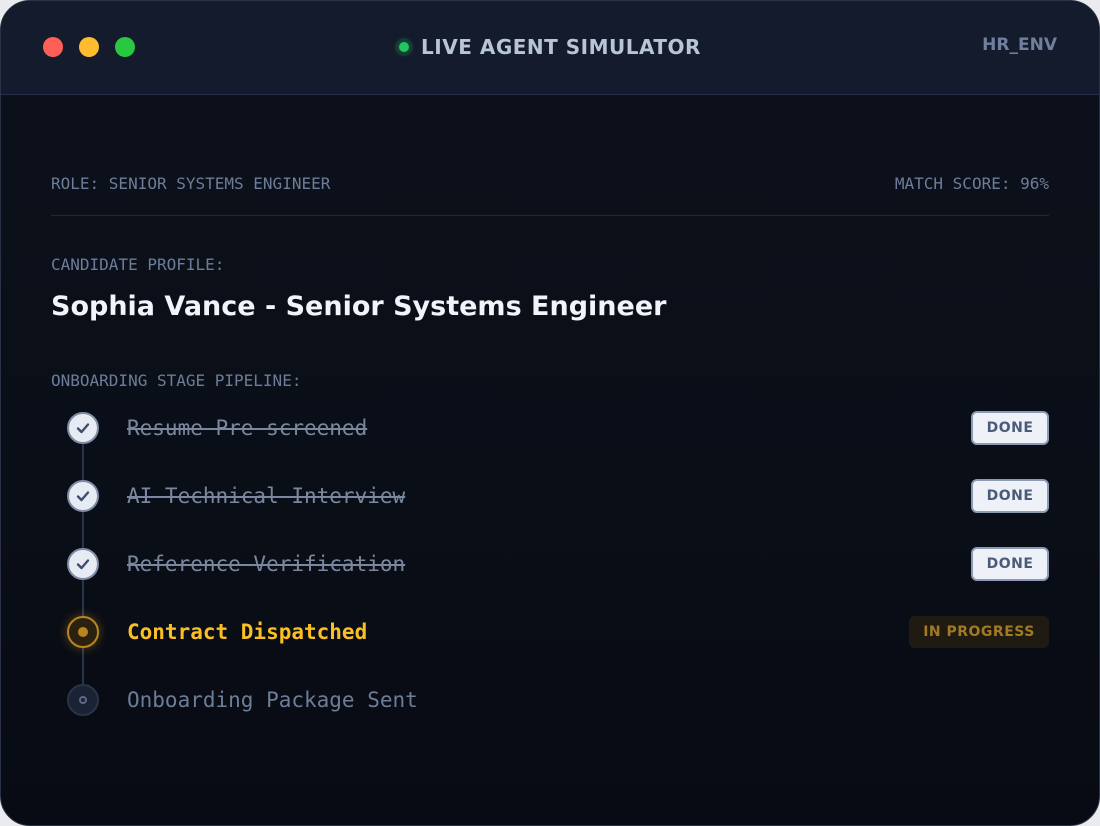  I want to click on stage-label: Contract Dispatched, so click(247, 632).